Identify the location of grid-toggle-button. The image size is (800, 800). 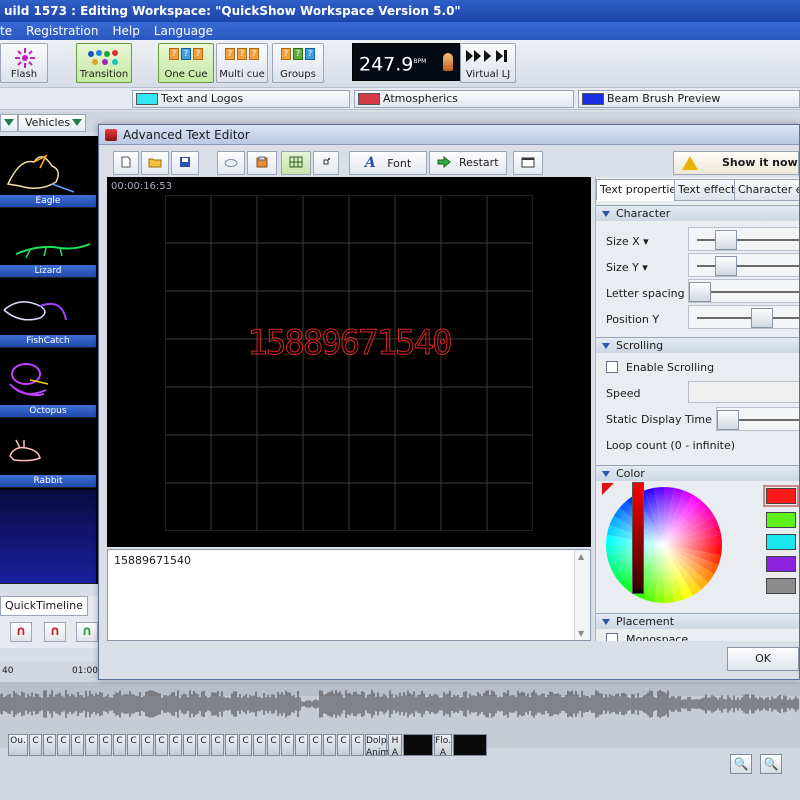
(296, 163).